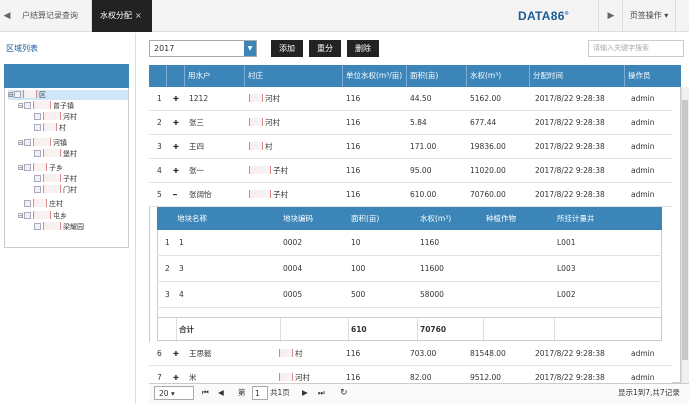 The image size is (689, 404). Describe the element at coordinates (488, 170) in the screenshot. I see `cell-water: 11020.00` at that location.